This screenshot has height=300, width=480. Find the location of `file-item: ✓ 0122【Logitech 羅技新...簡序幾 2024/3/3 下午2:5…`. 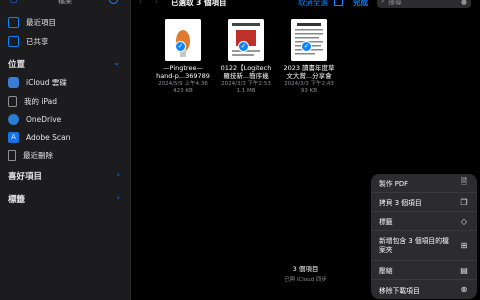

file-item: ✓ 0122【Logitech 羅技新...簡序幾 2024/3/3 下午2:5… is located at coordinates (246, 57).